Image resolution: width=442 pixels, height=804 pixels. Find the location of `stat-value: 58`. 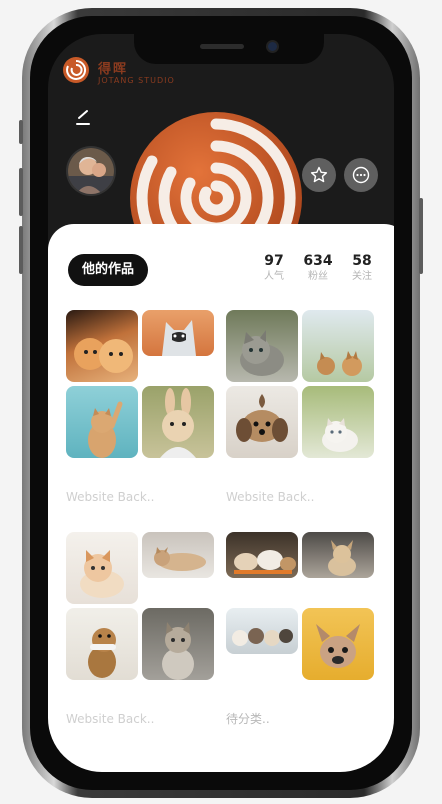

stat-value: 58 is located at coordinates (362, 261).